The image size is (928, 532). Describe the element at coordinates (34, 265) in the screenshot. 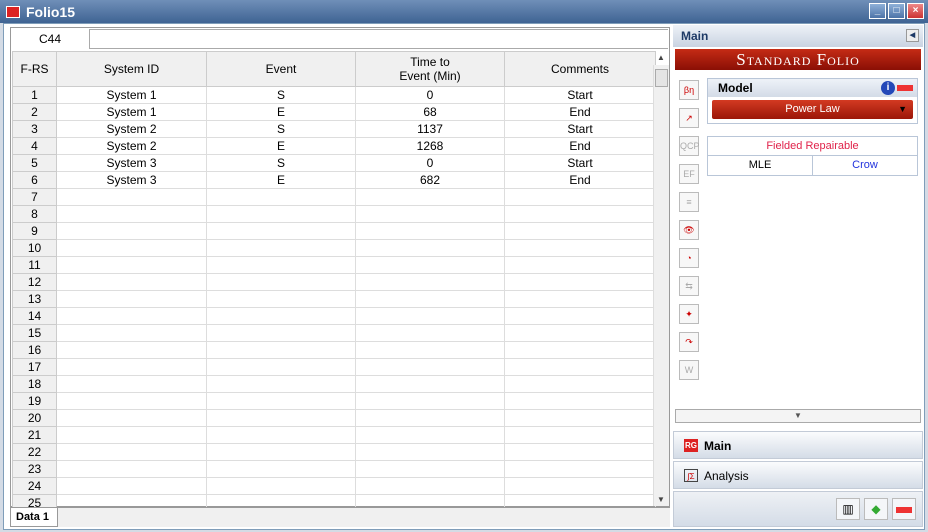

I see `row-header: 11` at that location.